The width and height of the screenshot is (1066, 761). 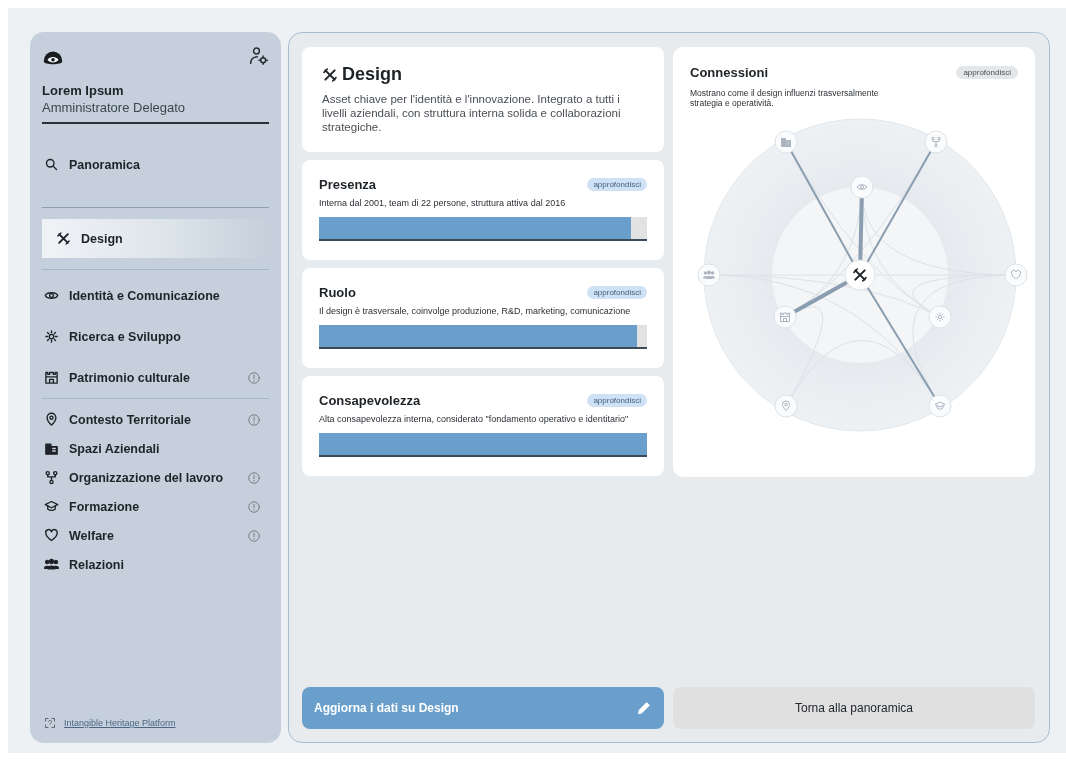 I want to click on nav-item: Contesto Territoriale, so click(x=155, y=419).